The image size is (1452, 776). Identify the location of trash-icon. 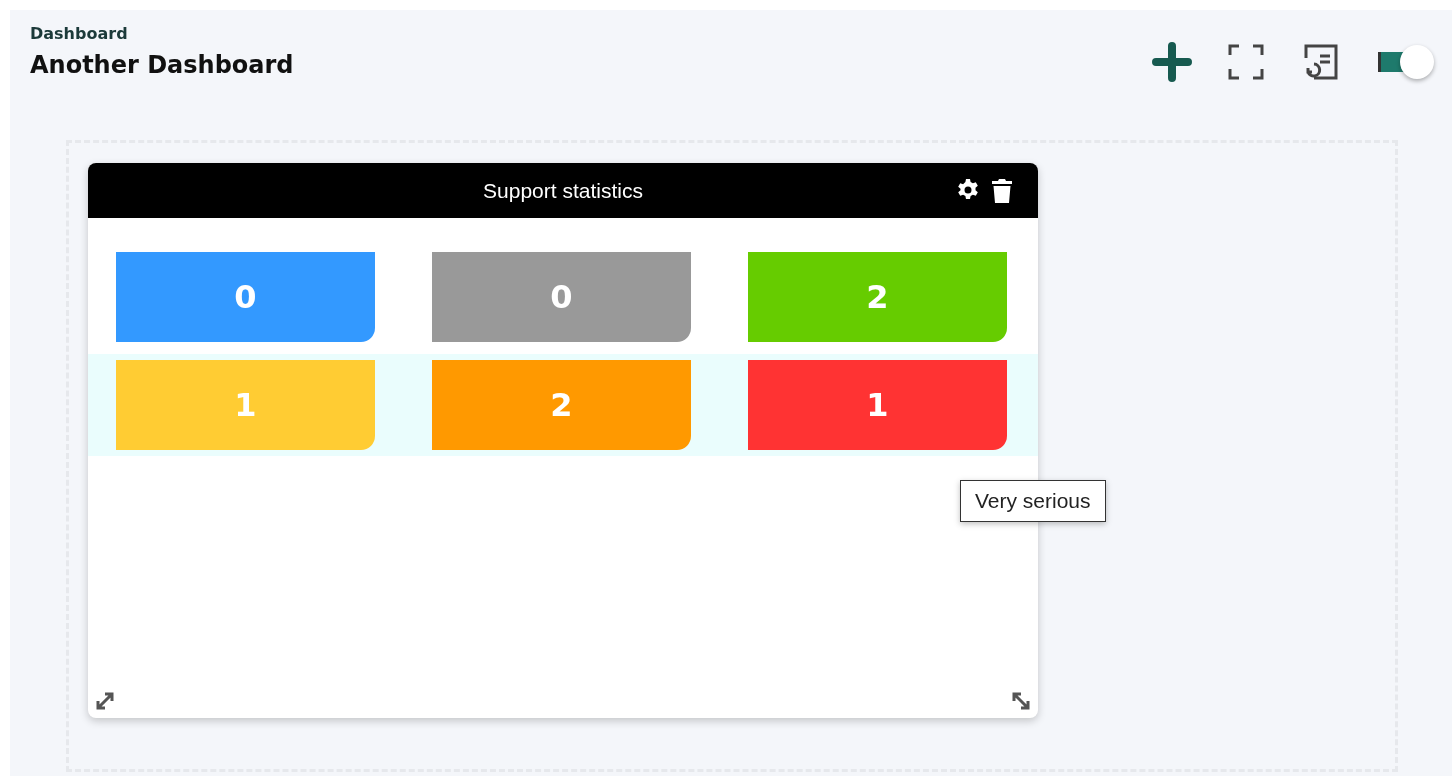
(1002, 191).